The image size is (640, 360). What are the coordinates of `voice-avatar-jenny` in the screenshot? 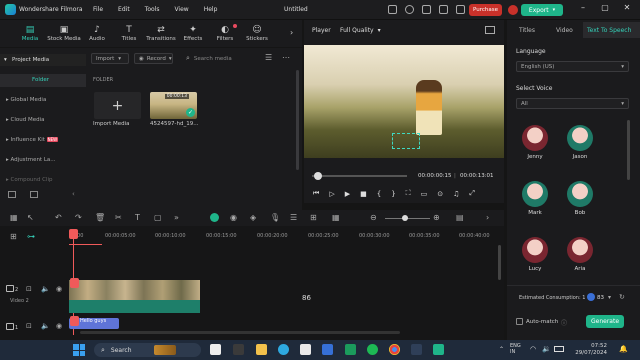 It's located at (535, 138).